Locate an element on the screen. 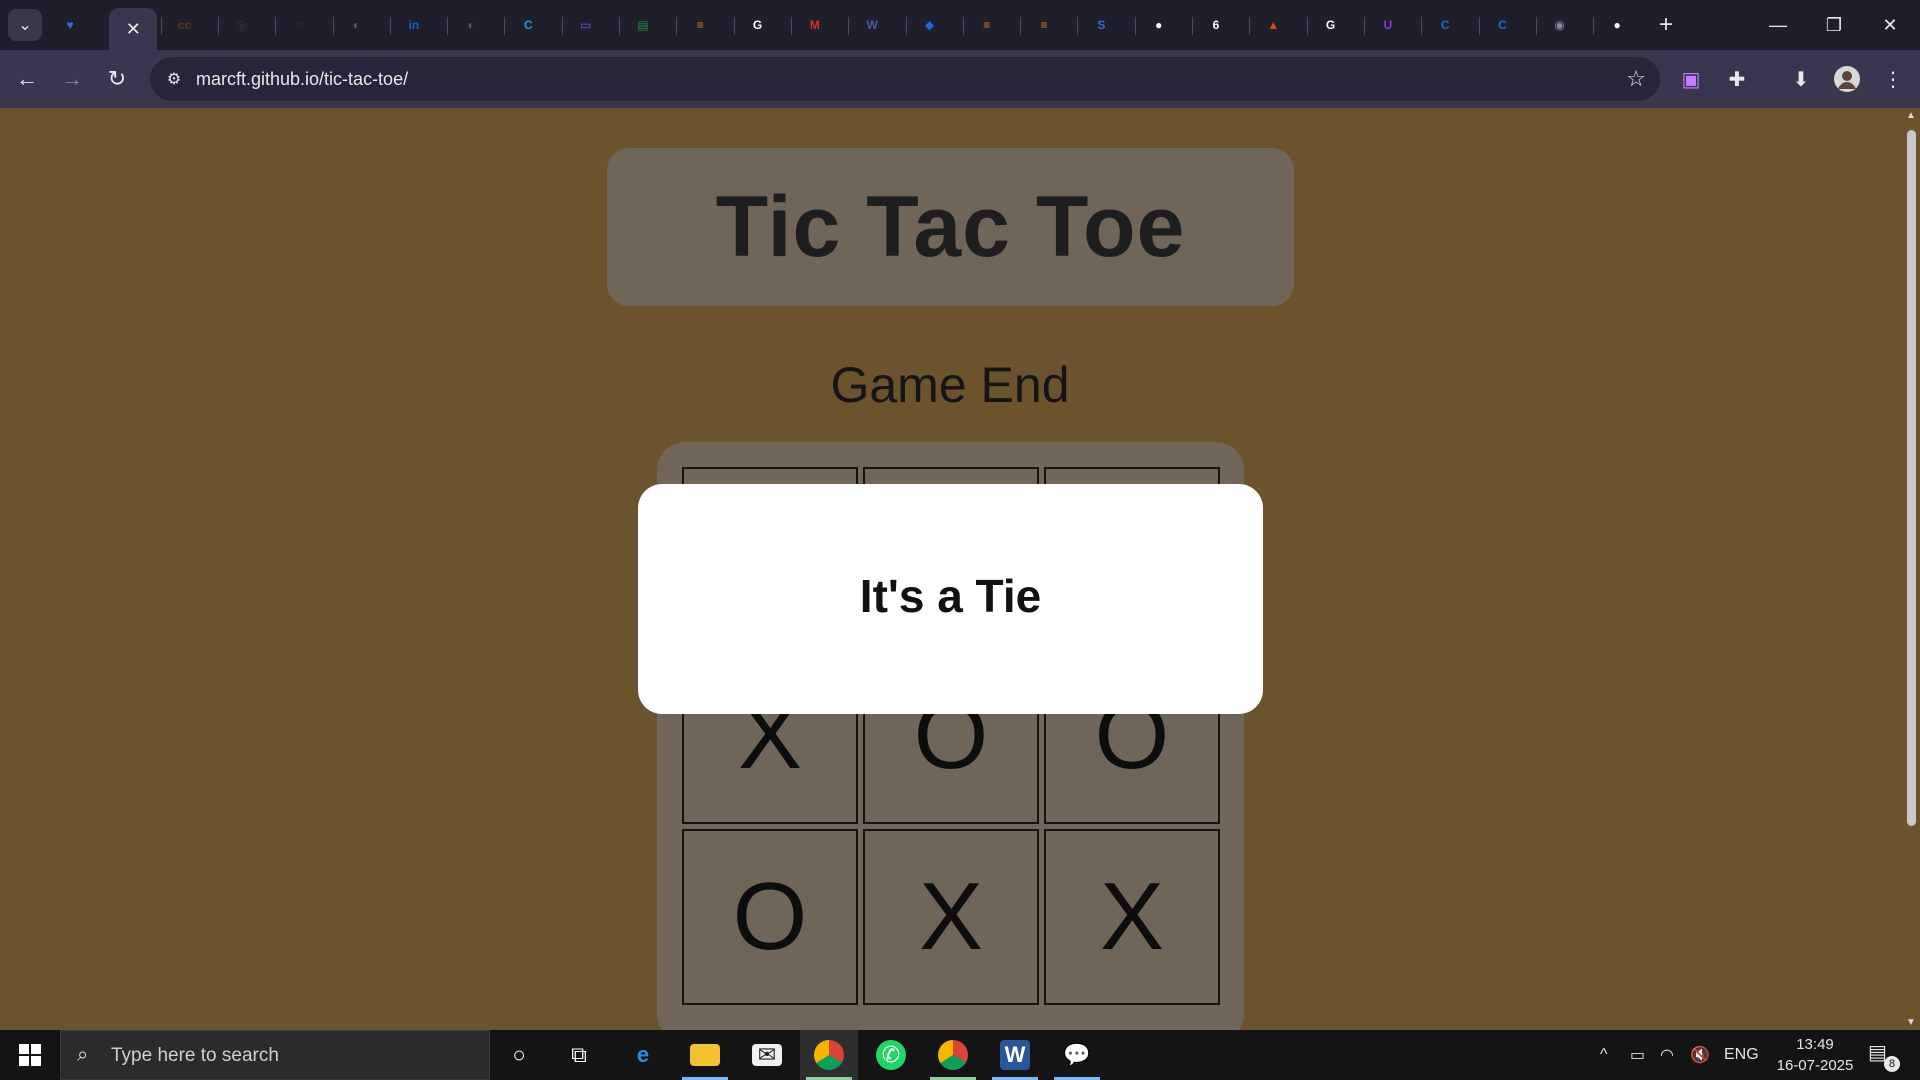  browser-tab: in is located at coordinates (414, 25).